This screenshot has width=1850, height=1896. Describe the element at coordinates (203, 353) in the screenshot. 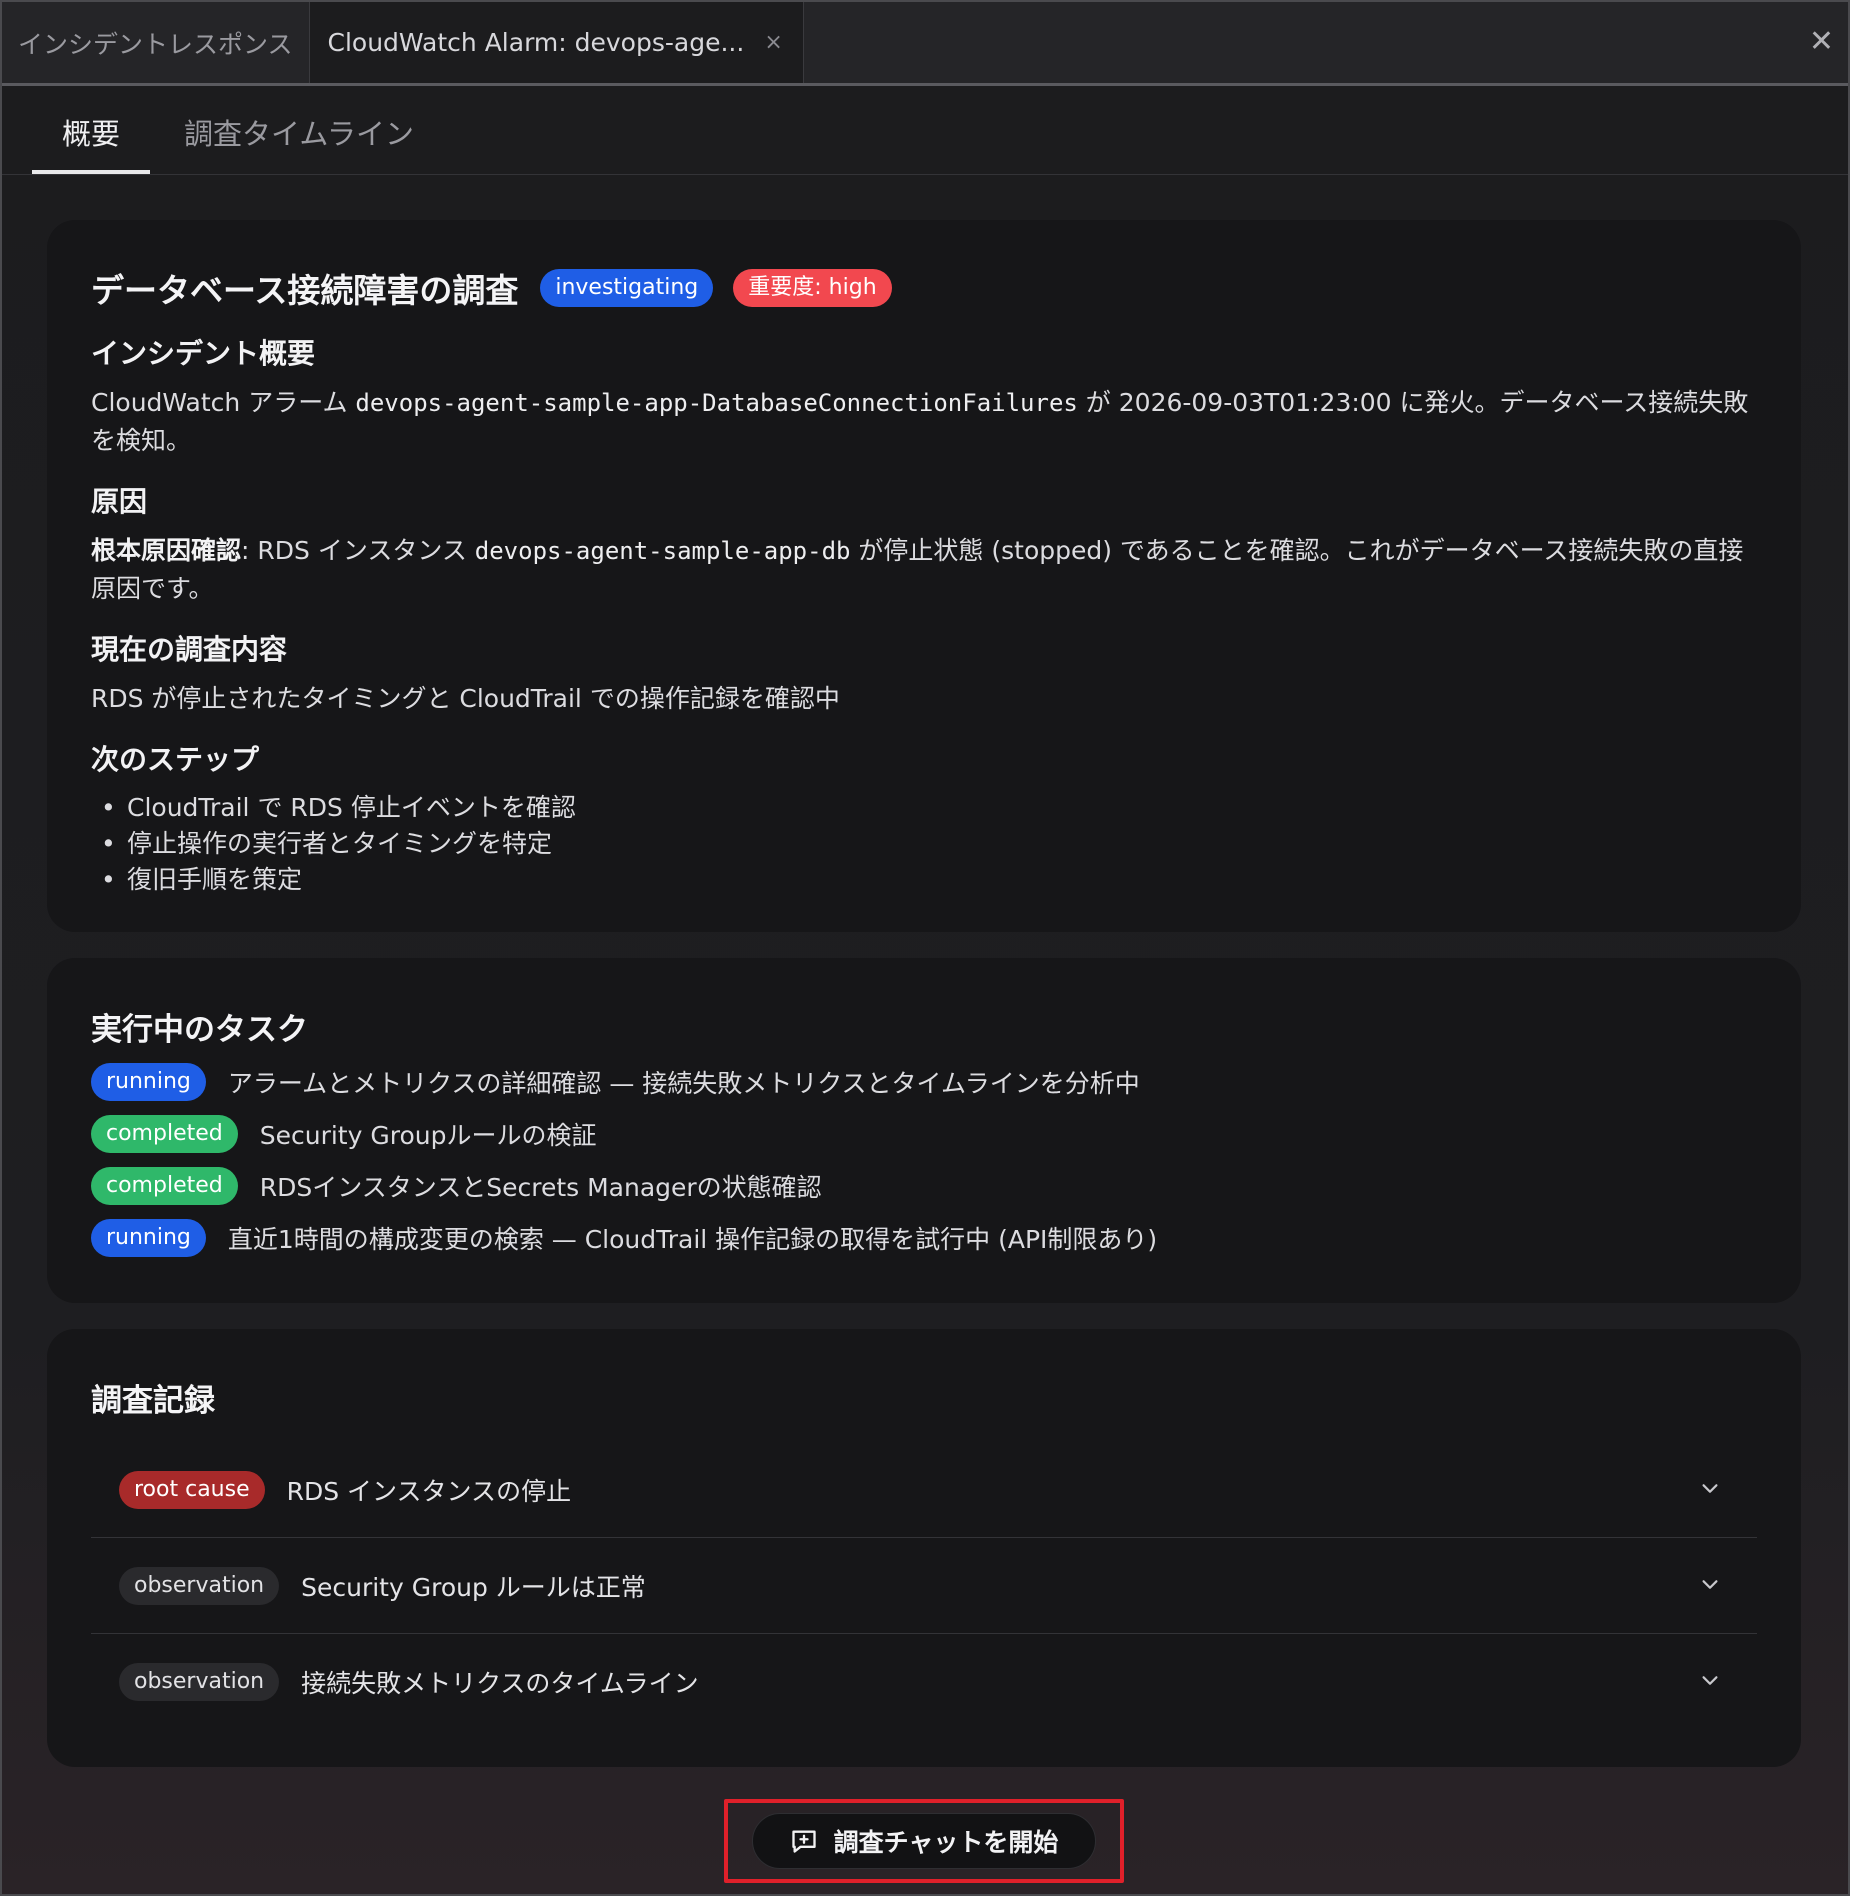

I see `incident-heading: インシデント概要` at that location.